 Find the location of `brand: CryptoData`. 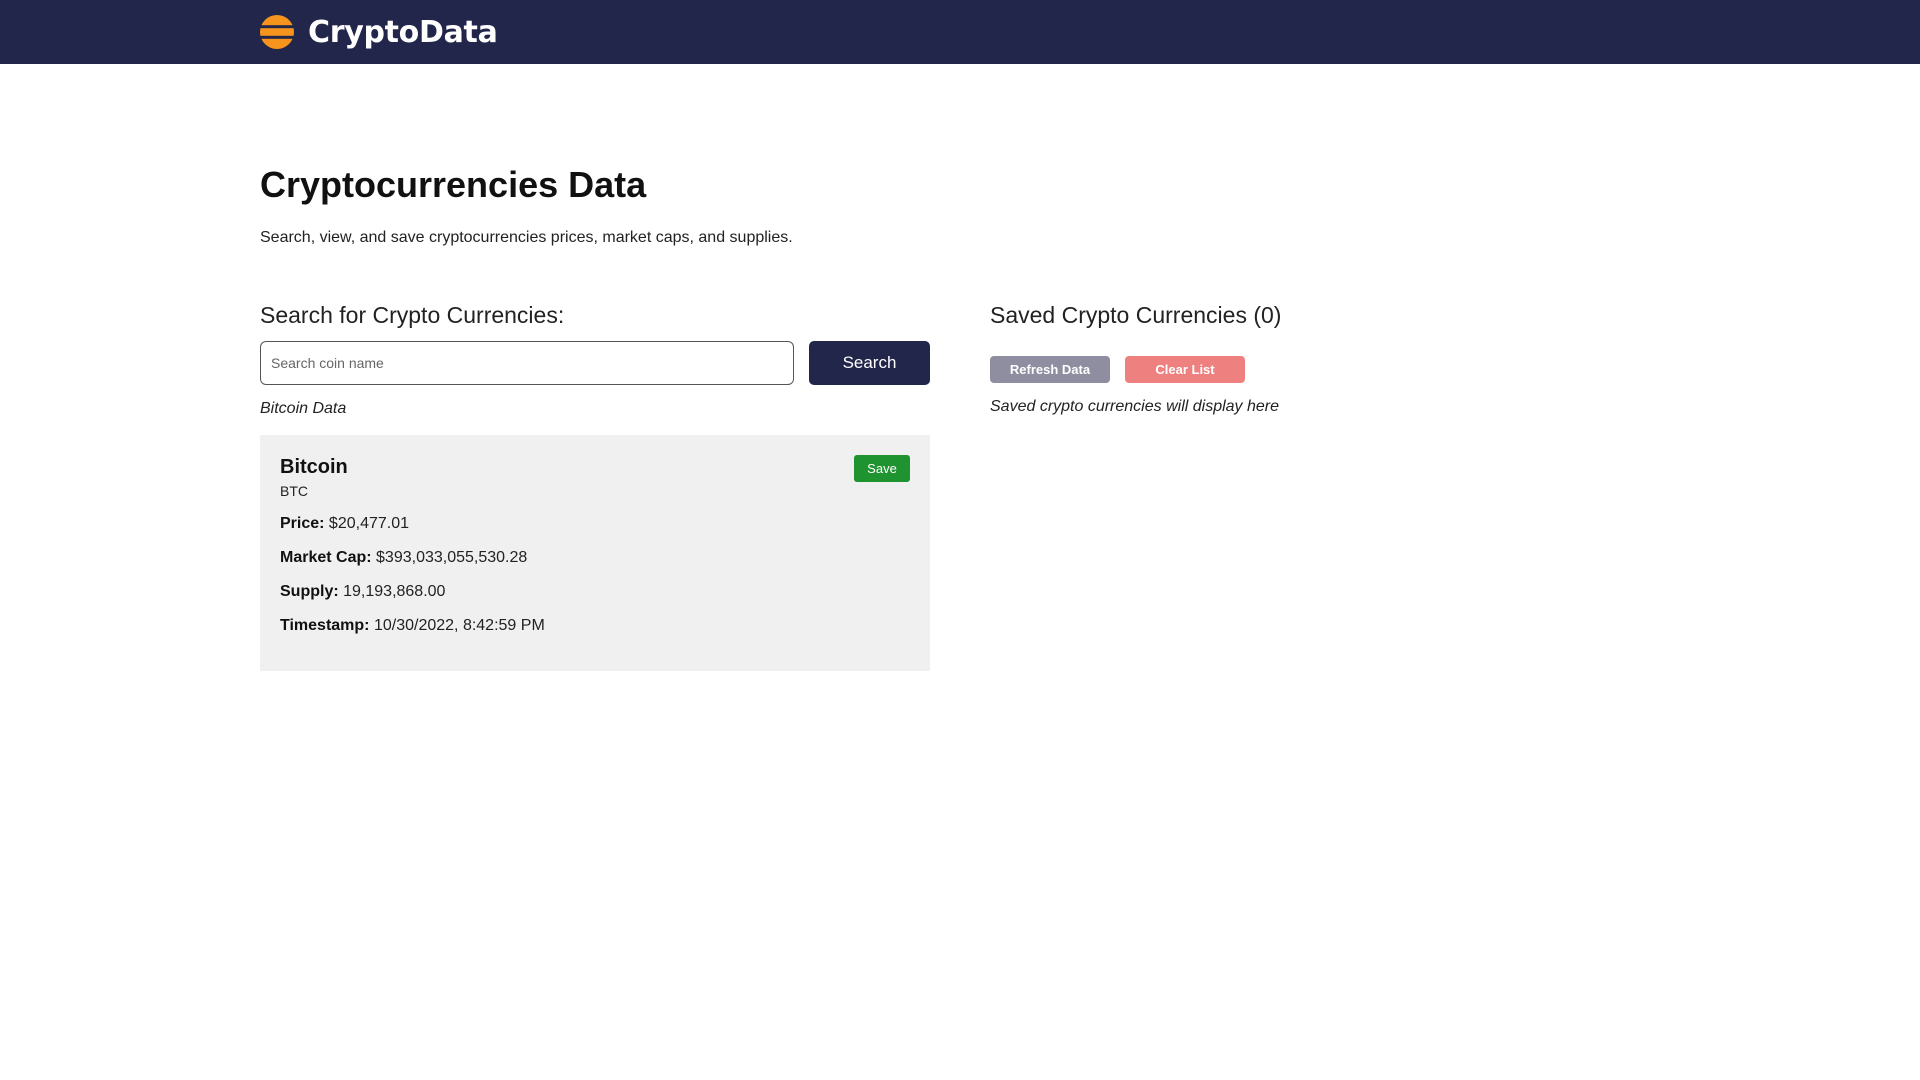

brand: CryptoData is located at coordinates (379, 32).